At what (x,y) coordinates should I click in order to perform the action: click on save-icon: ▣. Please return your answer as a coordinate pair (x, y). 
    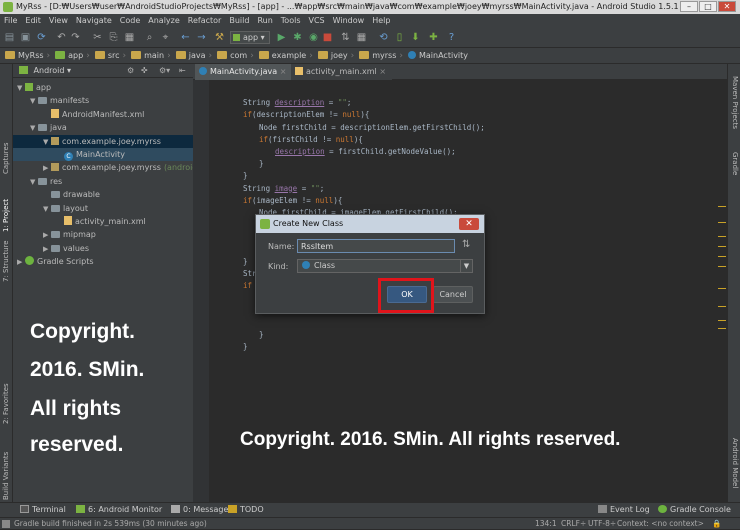
    Looking at the image, I should click on (25, 37).